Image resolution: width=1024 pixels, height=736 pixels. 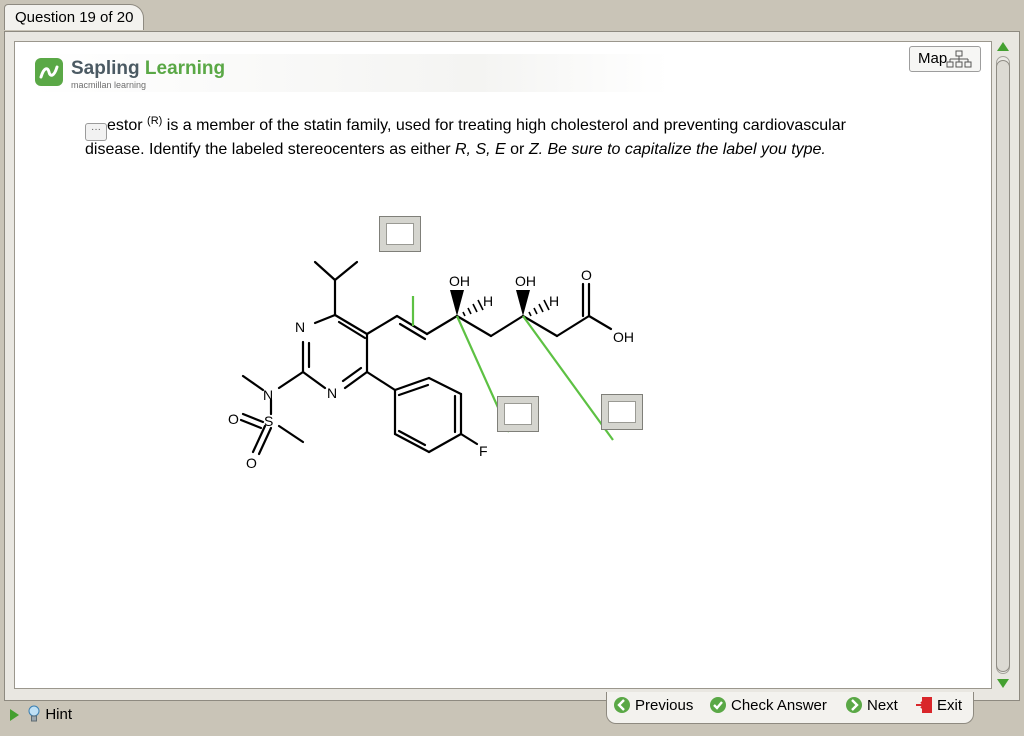 I want to click on atom-o1: O, so click(x=233, y=419).